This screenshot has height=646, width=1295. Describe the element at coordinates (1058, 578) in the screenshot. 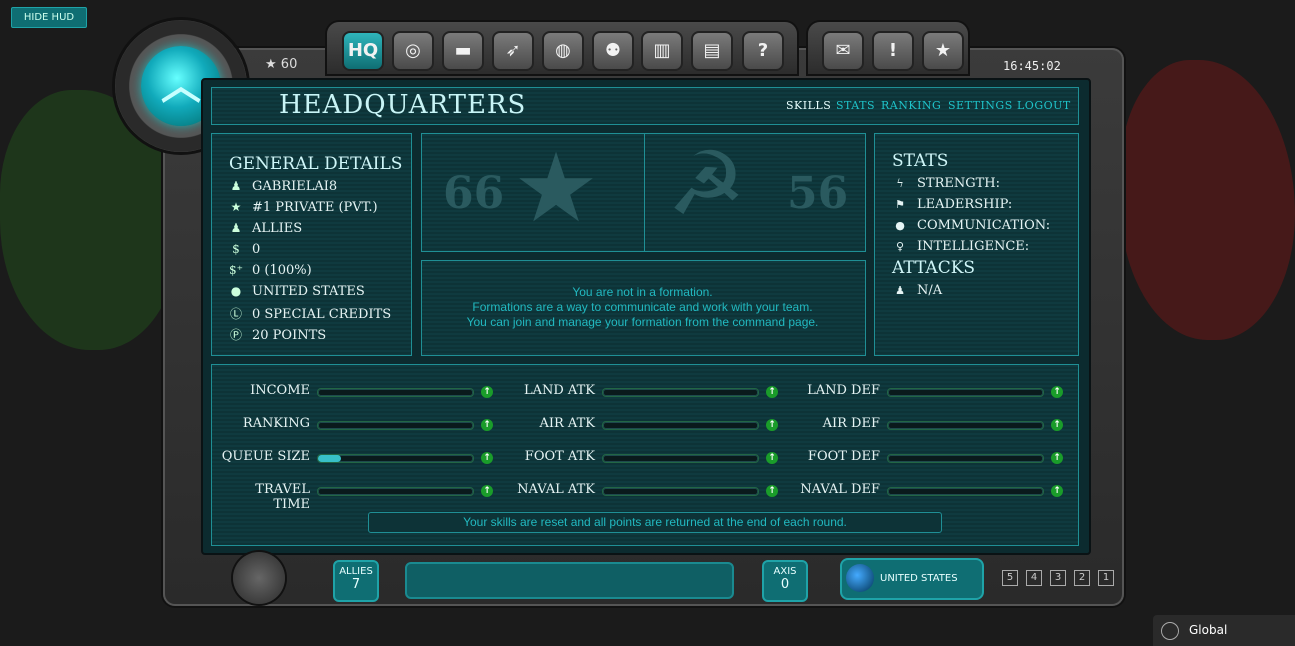

I see `page-3-button: 3` at that location.